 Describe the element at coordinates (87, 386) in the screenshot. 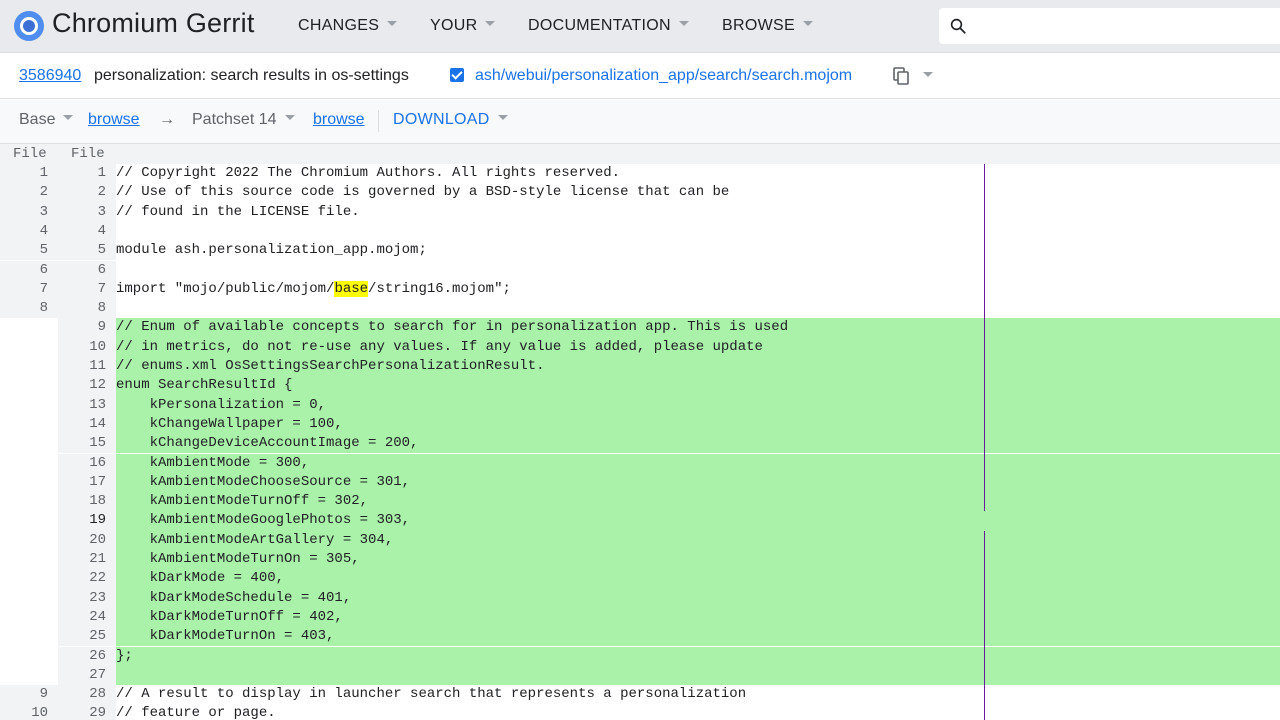

I see `right-line-number: 12` at that location.